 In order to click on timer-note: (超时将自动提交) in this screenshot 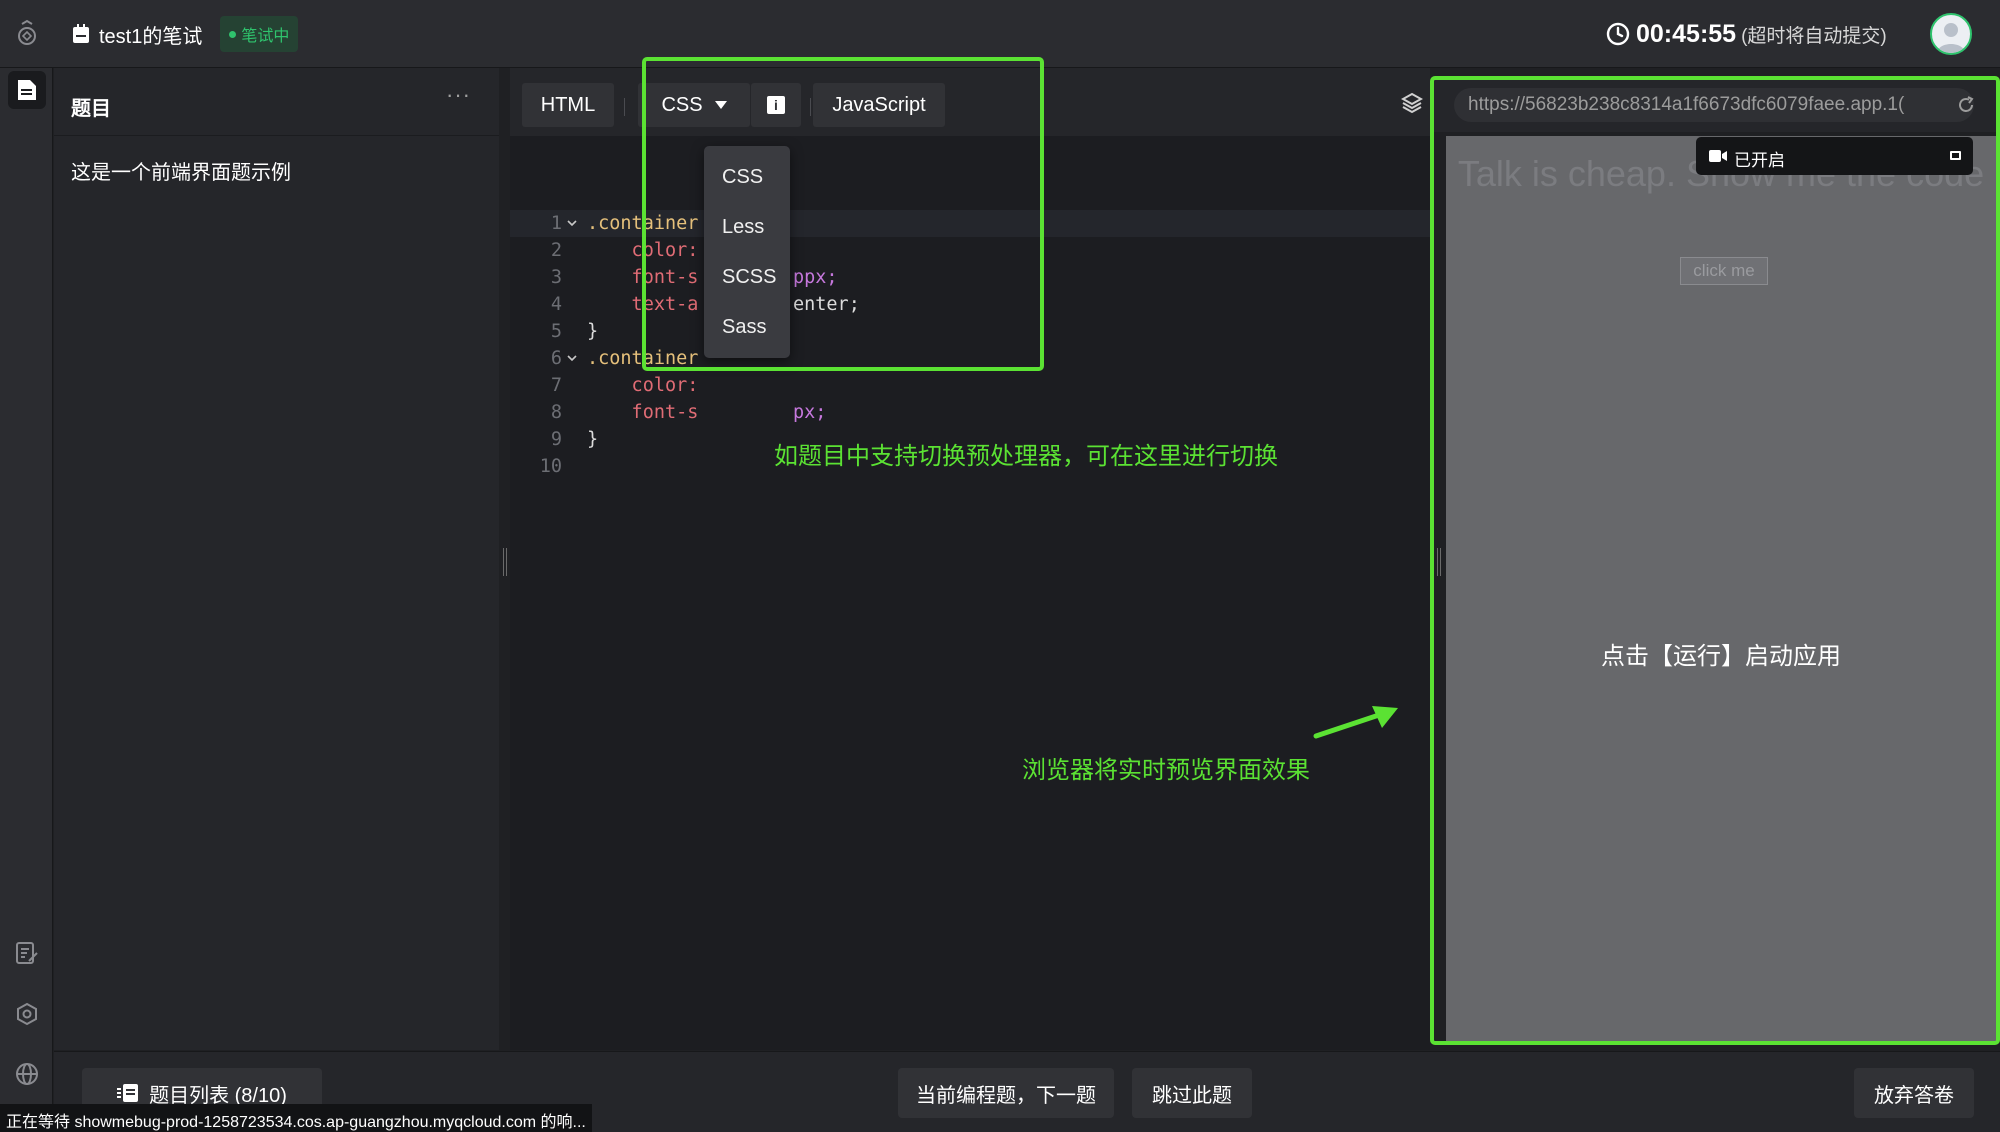, I will do `click(1814, 36)`.